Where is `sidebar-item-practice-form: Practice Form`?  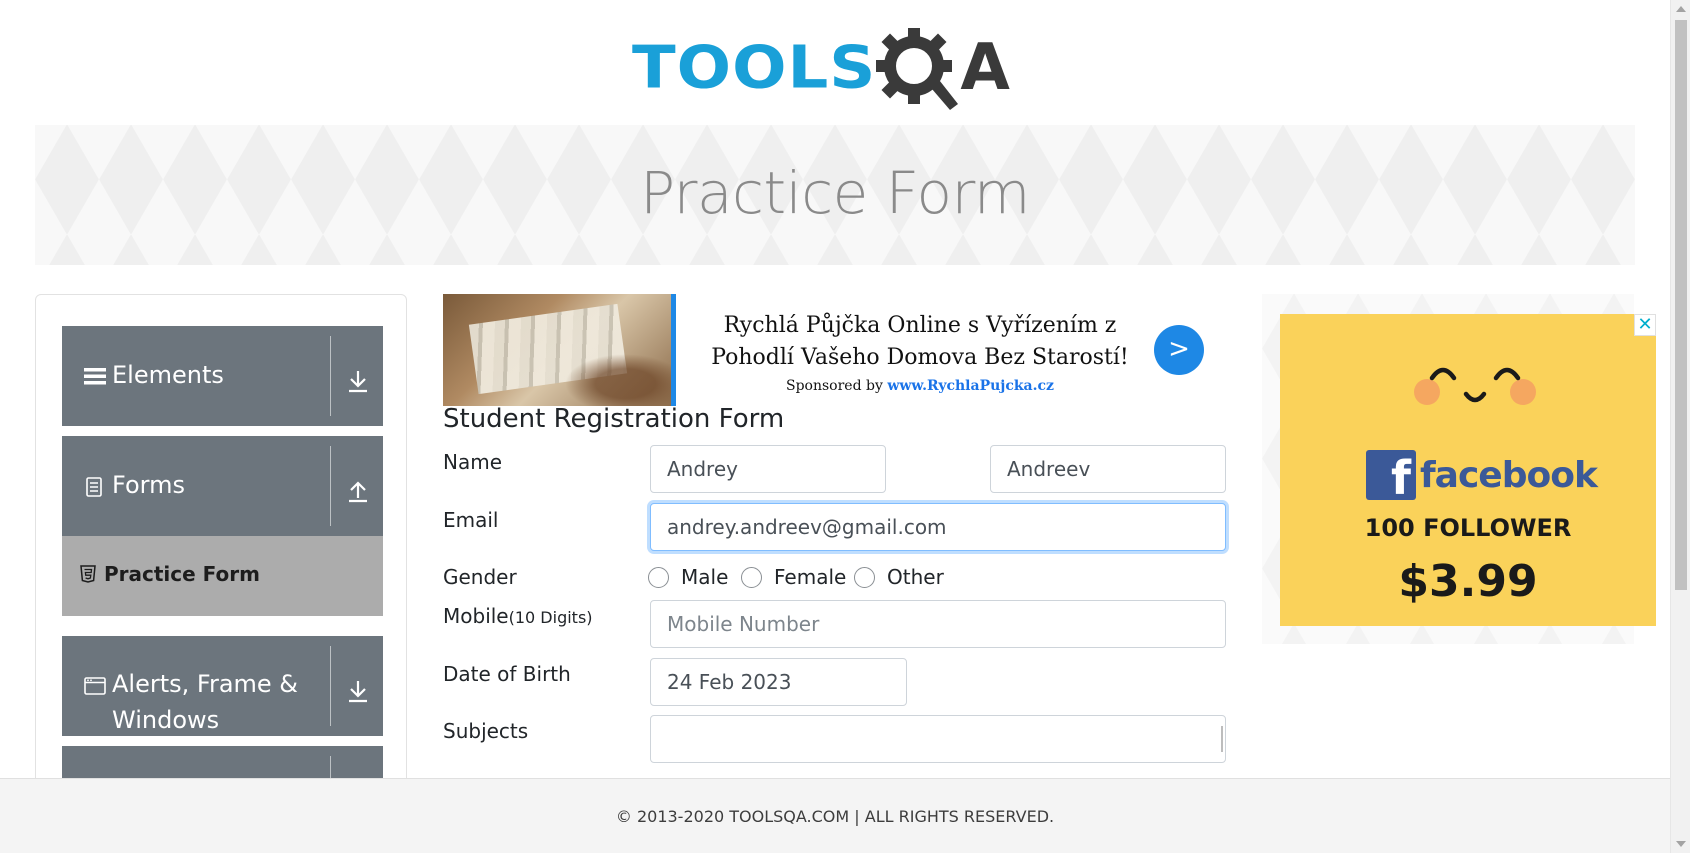 sidebar-item-practice-form: Practice Form is located at coordinates (222, 576).